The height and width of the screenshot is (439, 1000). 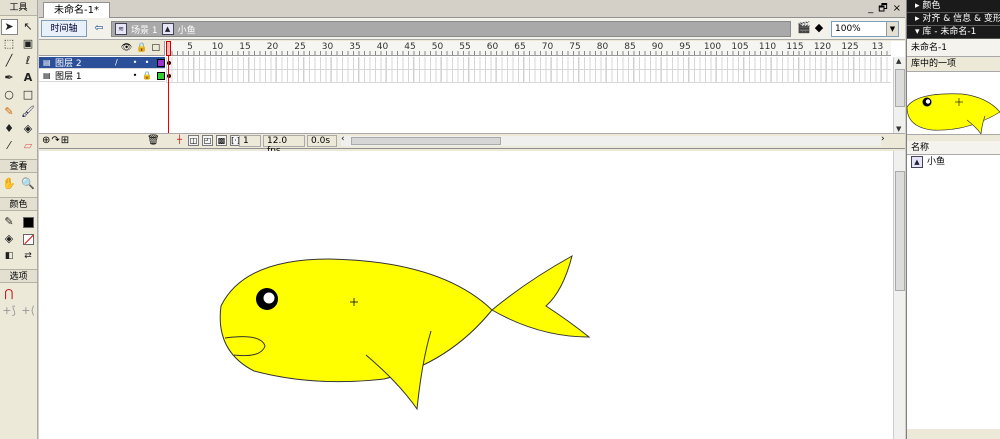 What do you see at coordinates (28, 146) in the screenshot?
I see `eraser-tool-icon: ▱` at bounding box center [28, 146].